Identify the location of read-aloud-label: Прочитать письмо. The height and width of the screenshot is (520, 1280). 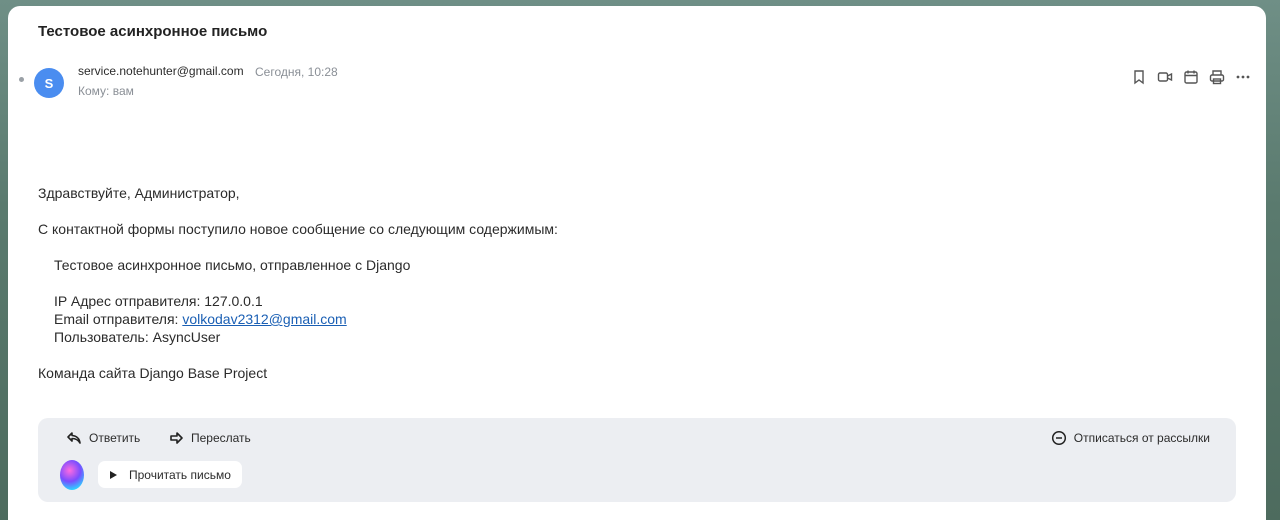
(180, 474).